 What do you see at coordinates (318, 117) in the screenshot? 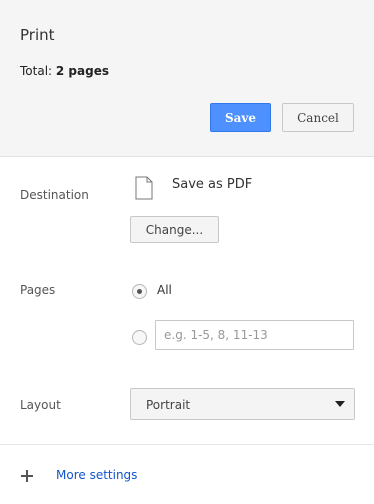
I see `cancel-button: Cancel` at bounding box center [318, 117].